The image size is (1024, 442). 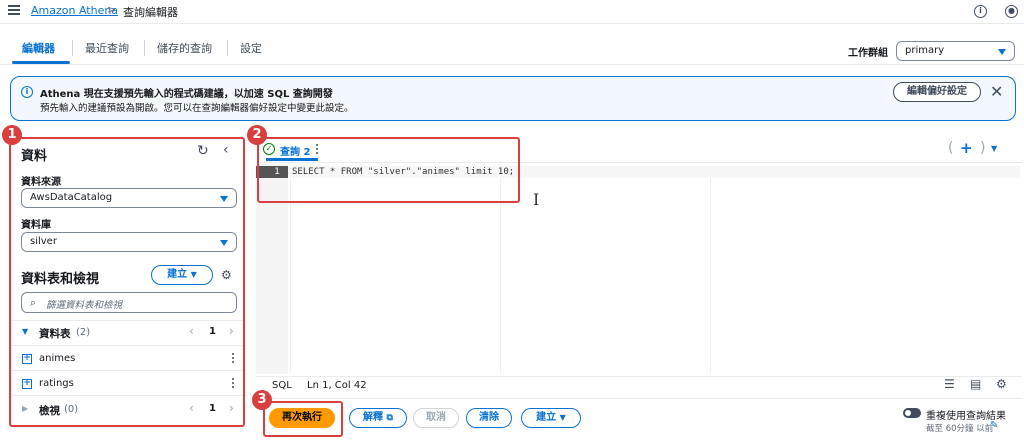 What do you see at coordinates (1015, 268) in the screenshot?
I see `editor-scrollbar` at bounding box center [1015, 268].